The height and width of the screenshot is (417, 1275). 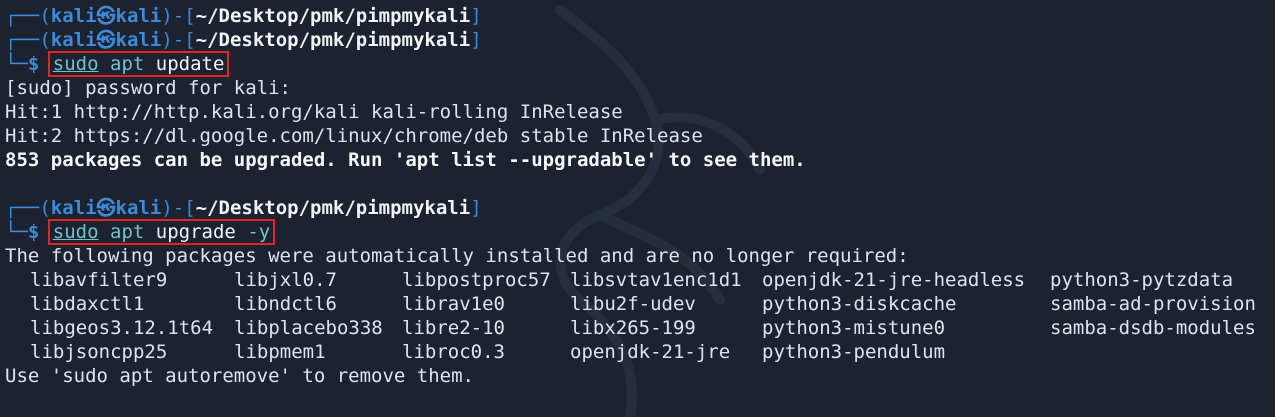 I want to click on package-name: libgeos3.12.1t64, so click(x=122, y=328).